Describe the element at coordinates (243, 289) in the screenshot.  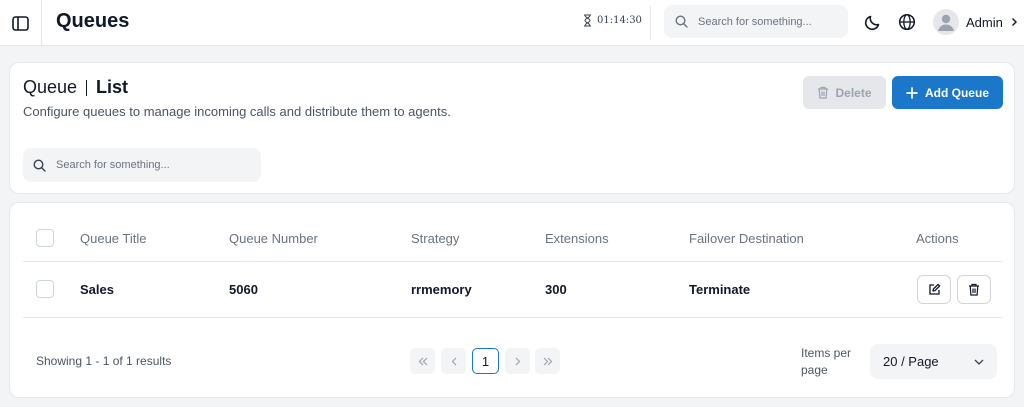
I see `cell-queue-number: 5060` at that location.